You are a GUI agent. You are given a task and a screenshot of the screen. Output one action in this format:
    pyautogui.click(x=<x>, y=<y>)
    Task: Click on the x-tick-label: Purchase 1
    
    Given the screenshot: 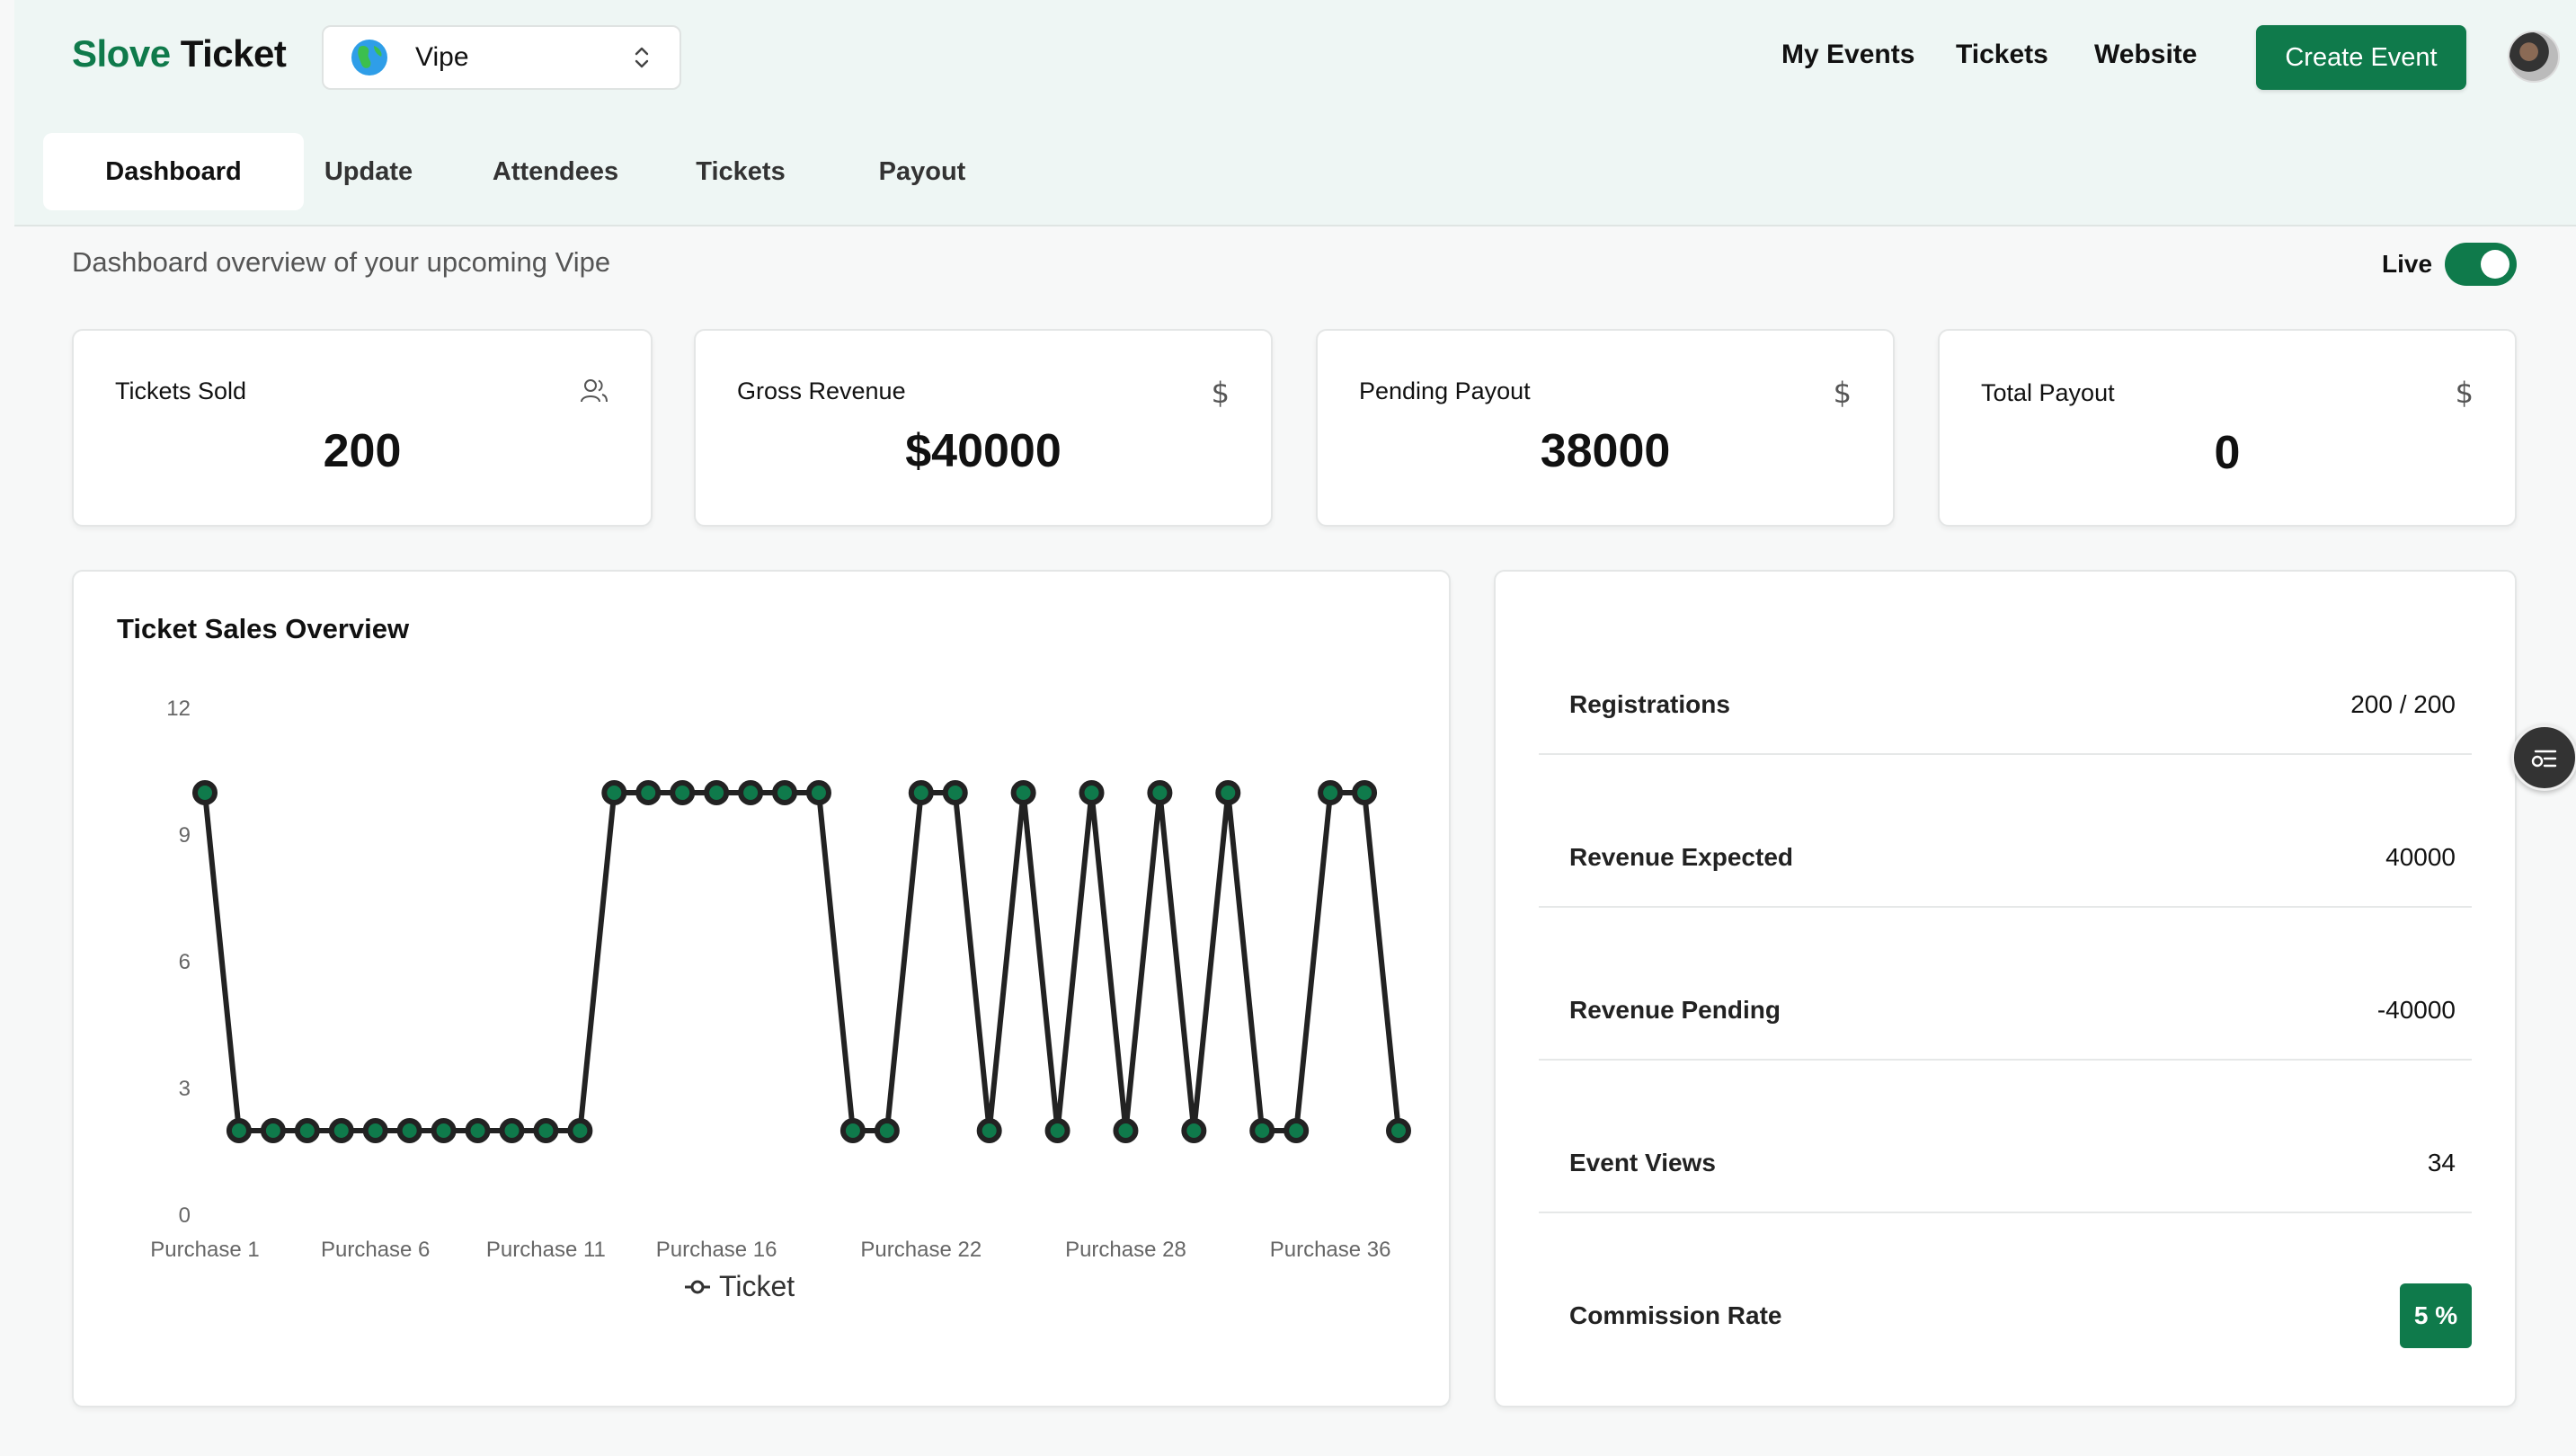 What is the action you would take?
    pyautogui.click(x=204, y=1250)
    